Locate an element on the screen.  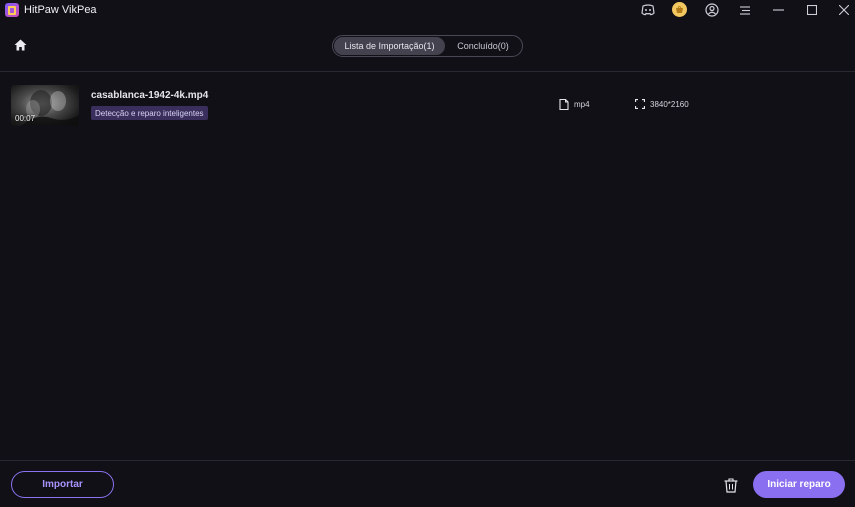
menu-icon is located at coordinates (745, 10).